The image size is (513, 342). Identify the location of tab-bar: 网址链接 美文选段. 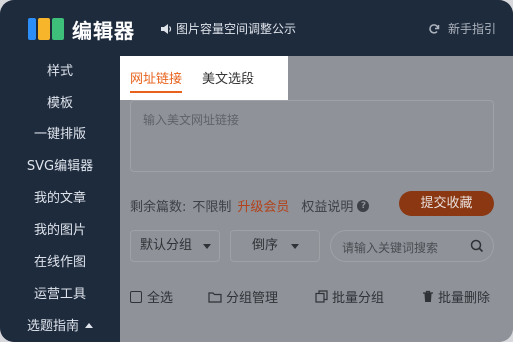
(204, 78).